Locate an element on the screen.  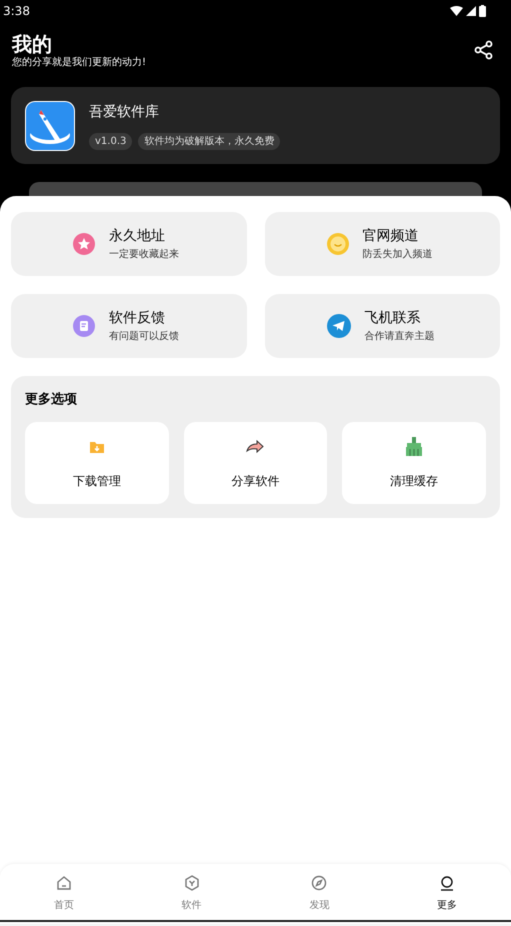
broom-icon is located at coordinates (414, 447).